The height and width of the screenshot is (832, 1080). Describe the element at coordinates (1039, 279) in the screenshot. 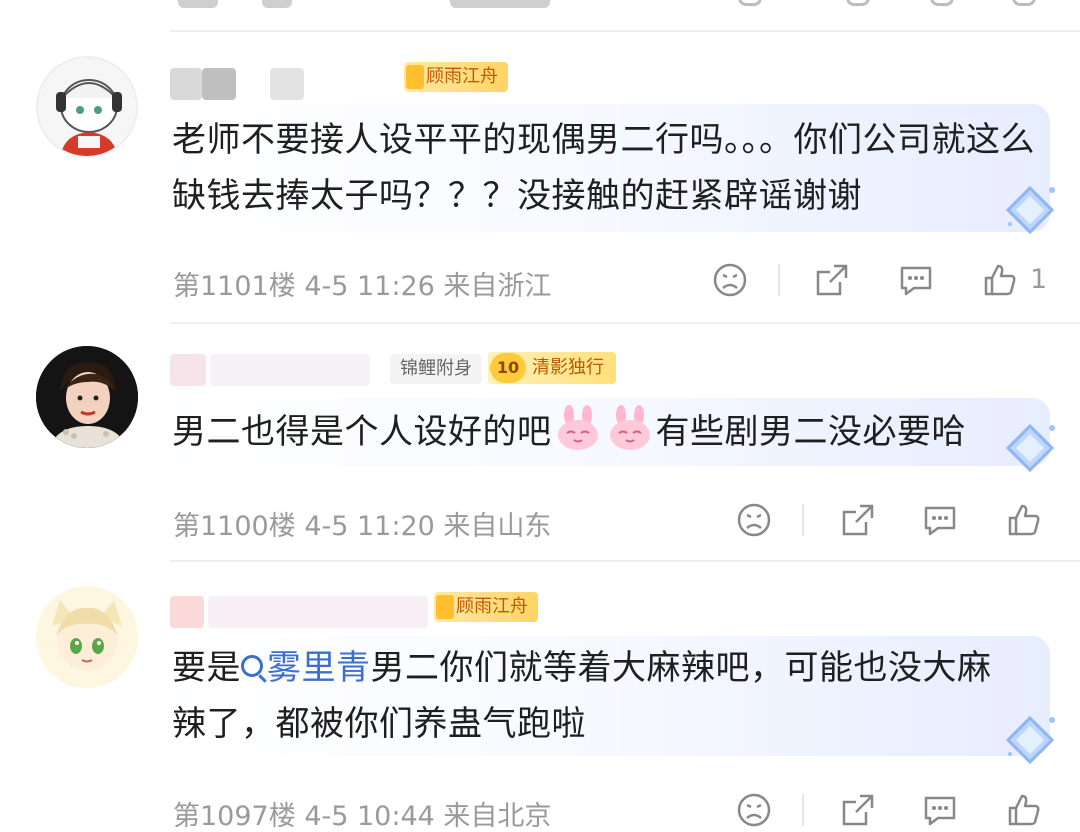

I see `like-count: 1` at that location.